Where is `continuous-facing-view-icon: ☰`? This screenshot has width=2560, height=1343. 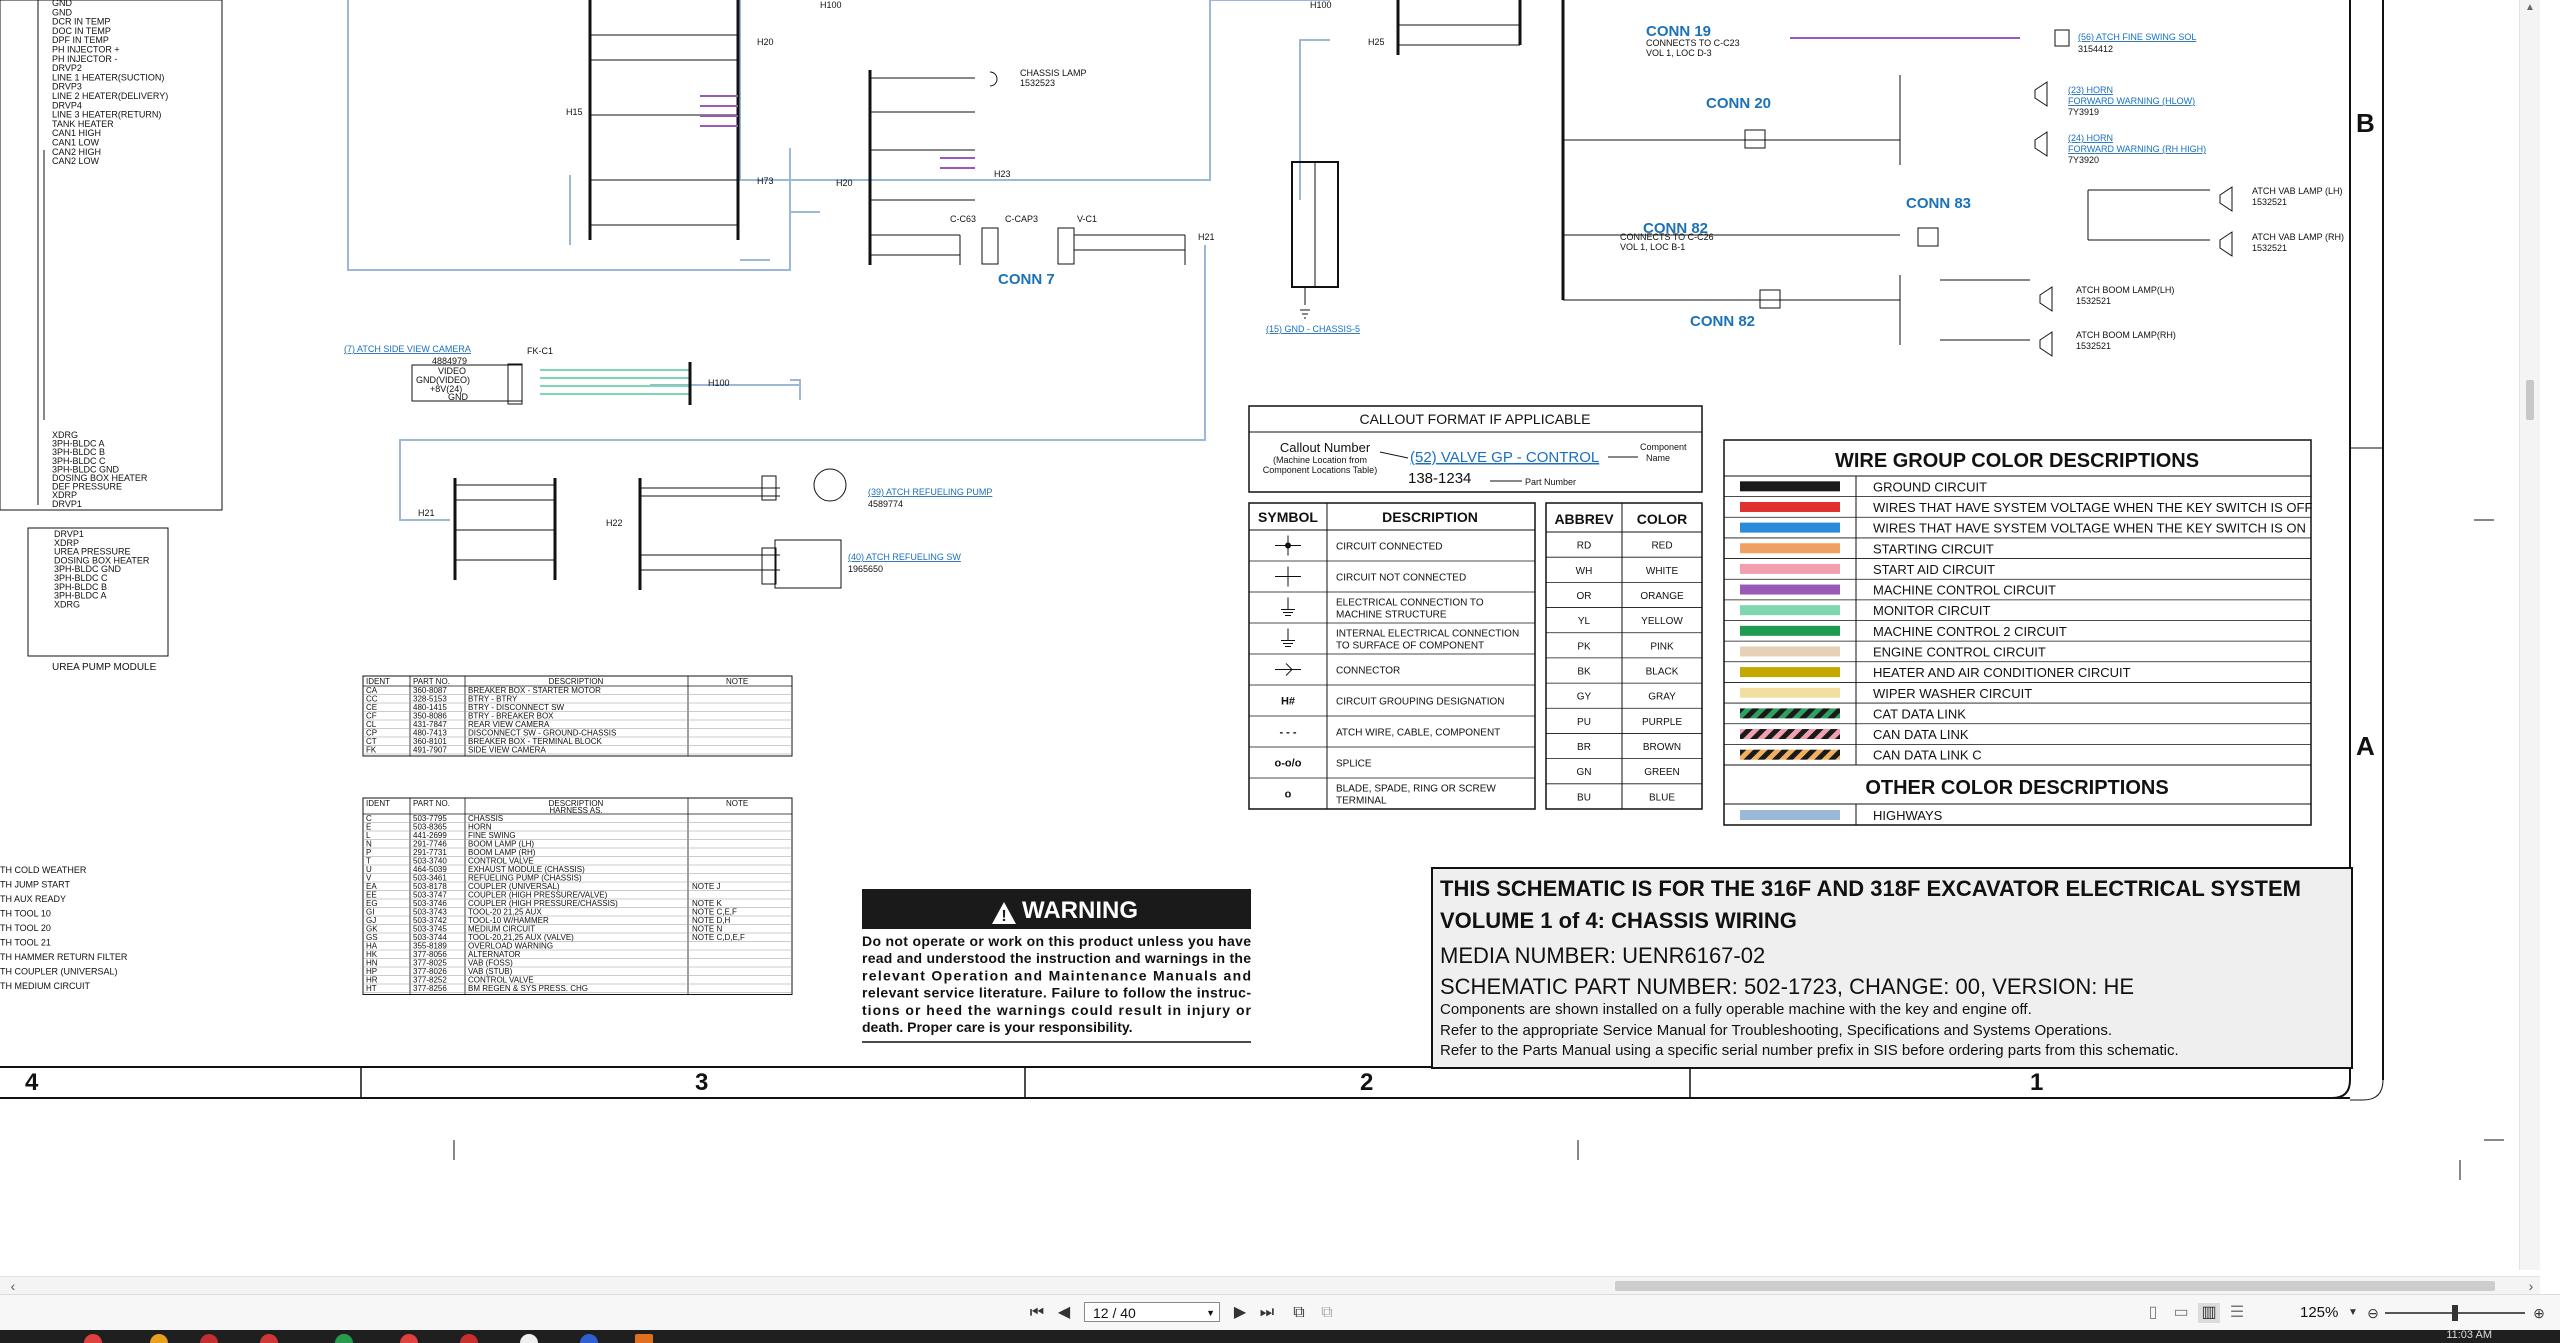
continuous-facing-view-icon: ☰ is located at coordinates (2237, 1313).